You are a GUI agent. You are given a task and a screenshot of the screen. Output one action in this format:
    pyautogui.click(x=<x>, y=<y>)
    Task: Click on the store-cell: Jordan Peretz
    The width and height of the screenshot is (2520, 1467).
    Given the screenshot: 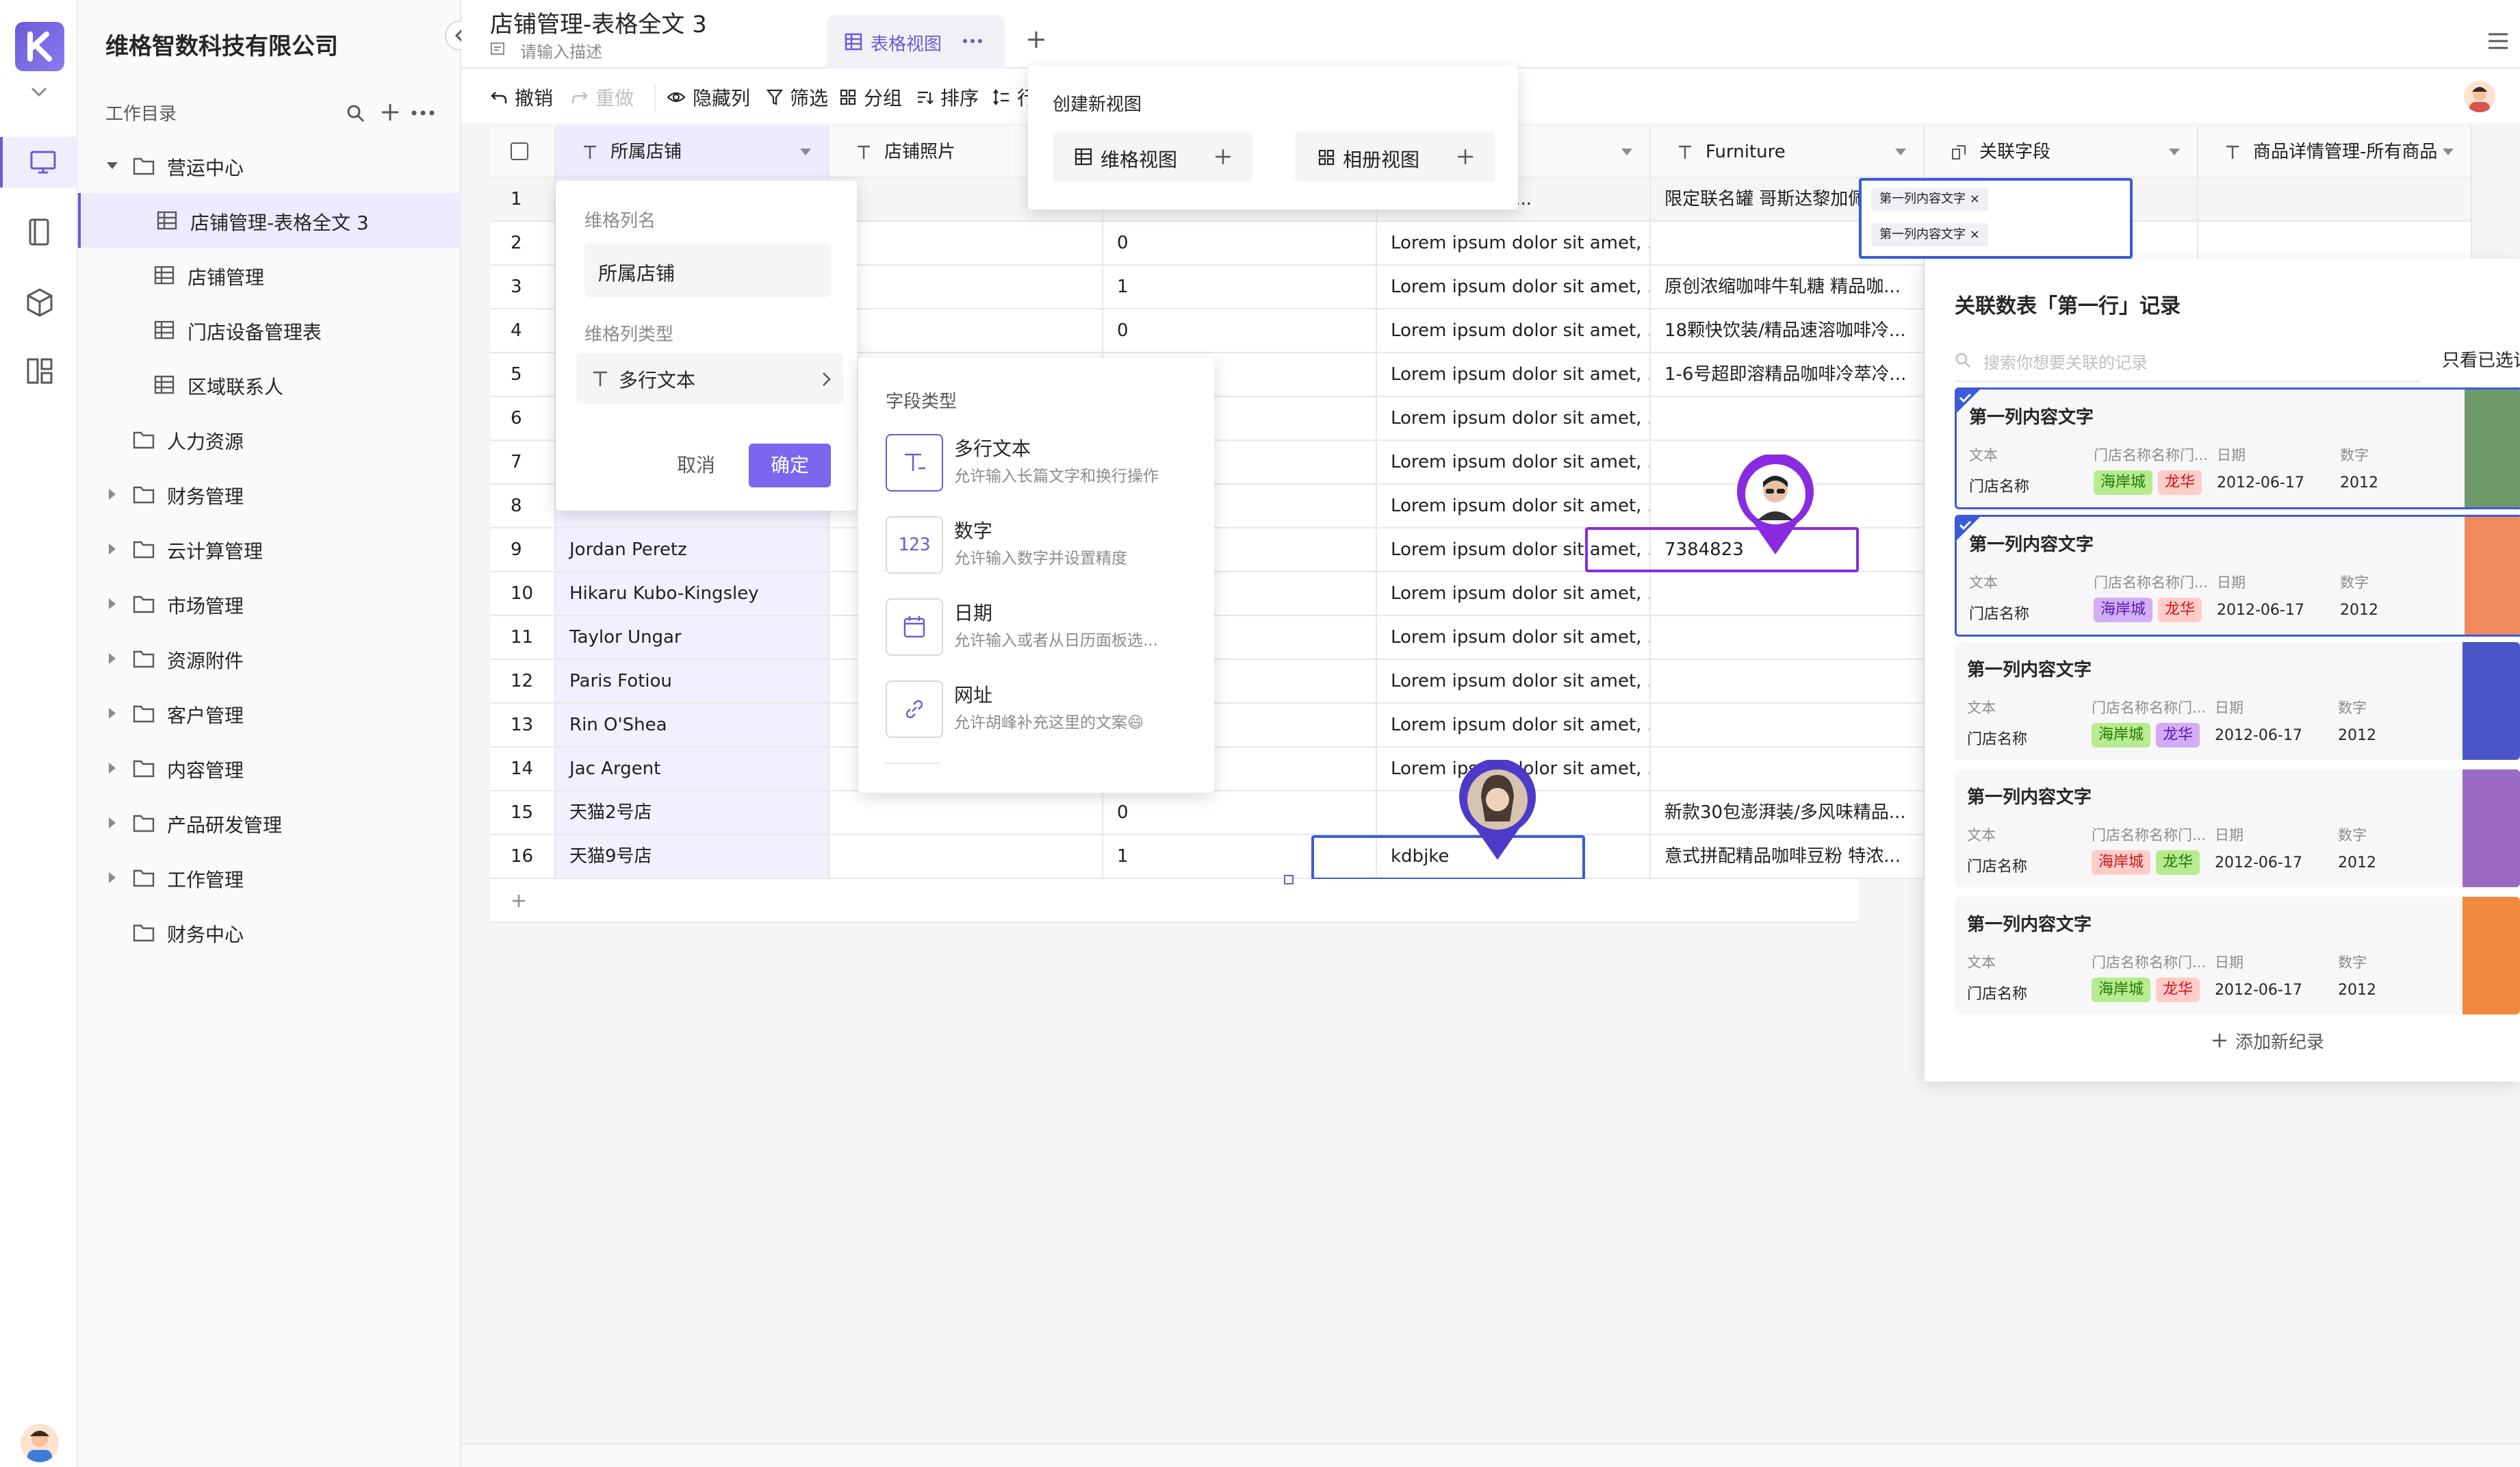 What is the action you would take?
    pyautogui.click(x=693, y=550)
    